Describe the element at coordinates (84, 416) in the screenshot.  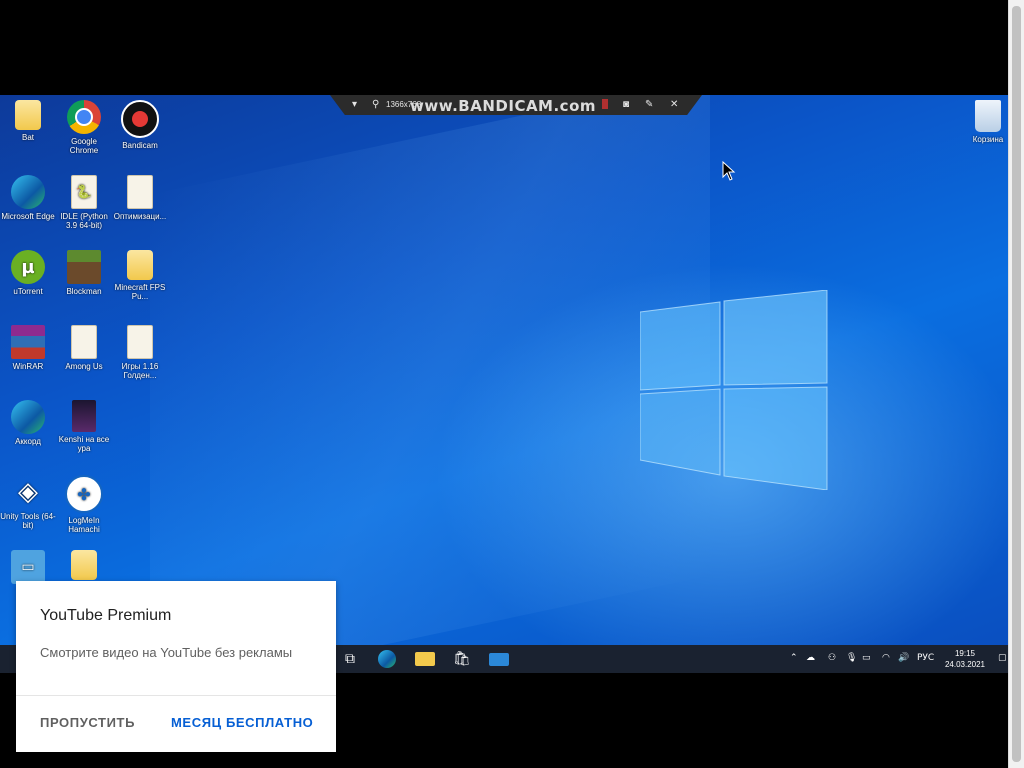
I see `game-icon` at that location.